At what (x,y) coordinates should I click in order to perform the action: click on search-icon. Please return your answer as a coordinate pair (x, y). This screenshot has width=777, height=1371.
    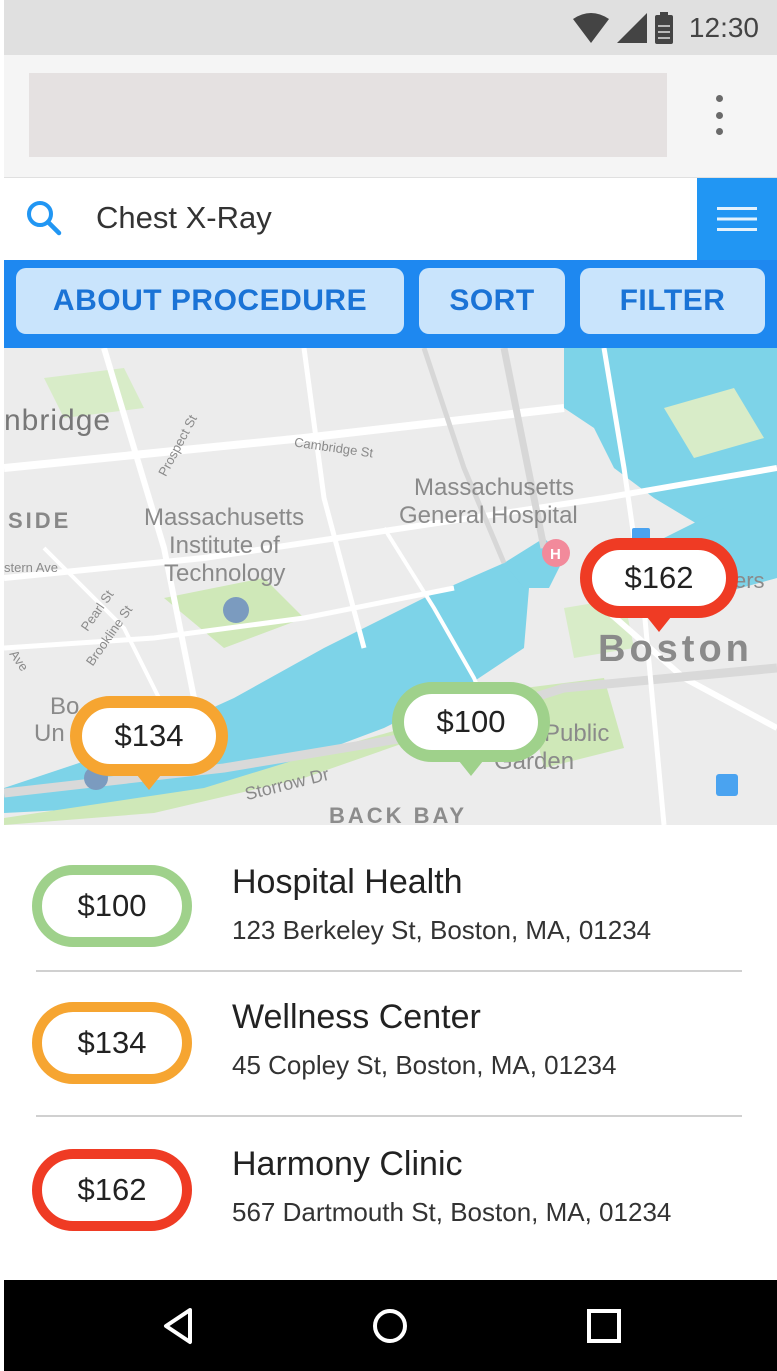
    Looking at the image, I should click on (44, 218).